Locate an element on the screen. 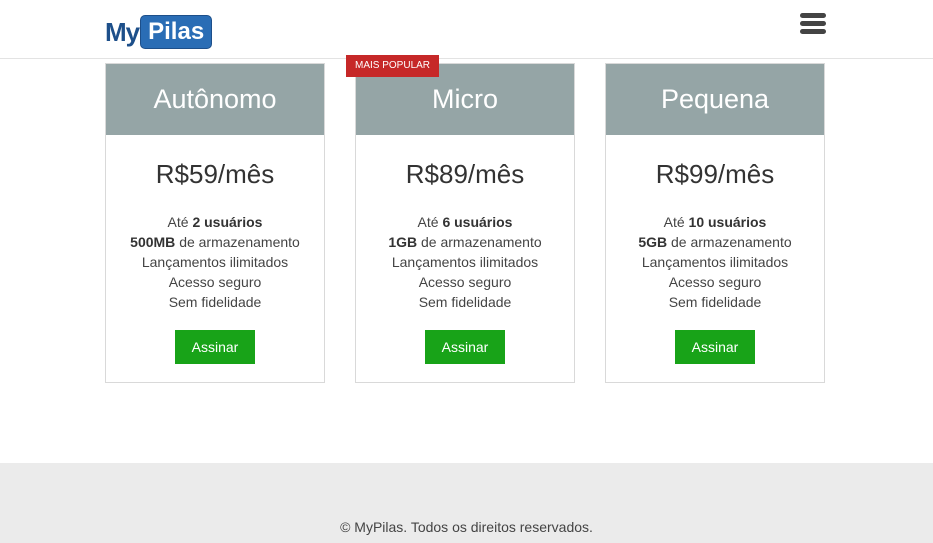 The width and height of the screenshot is (933, 543). feature-users: Até 6 usuários is located at coordinates (465, 222).